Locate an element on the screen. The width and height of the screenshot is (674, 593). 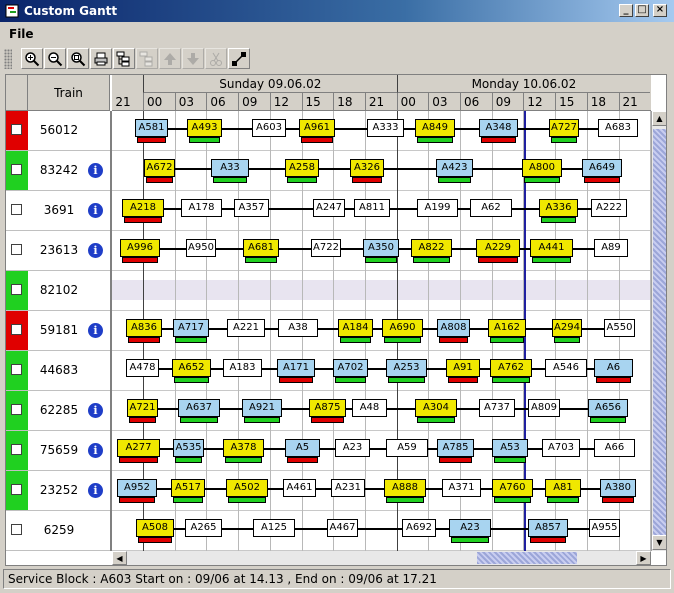
service-block: A91 is located at coordinates (463, 368).